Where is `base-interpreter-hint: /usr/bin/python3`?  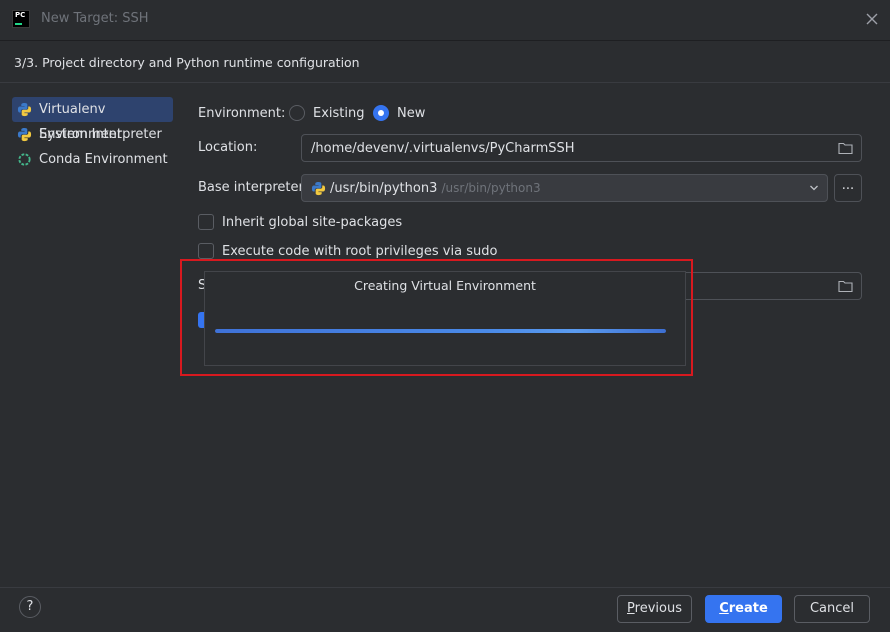 base-interpreter-hint: /usr/bin/python3 is located at coordinates (491, 188).